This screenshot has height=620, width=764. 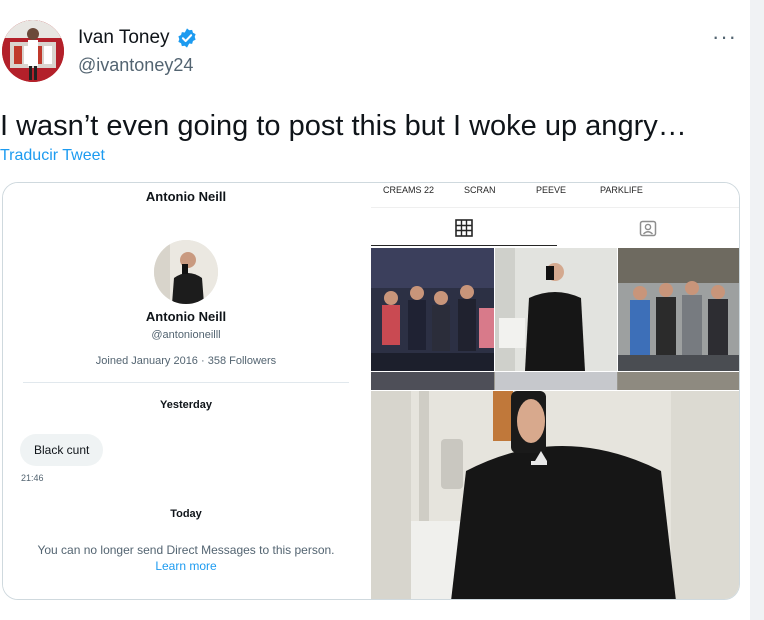 I want to click on grid-icon, so click(x=464, y=228).